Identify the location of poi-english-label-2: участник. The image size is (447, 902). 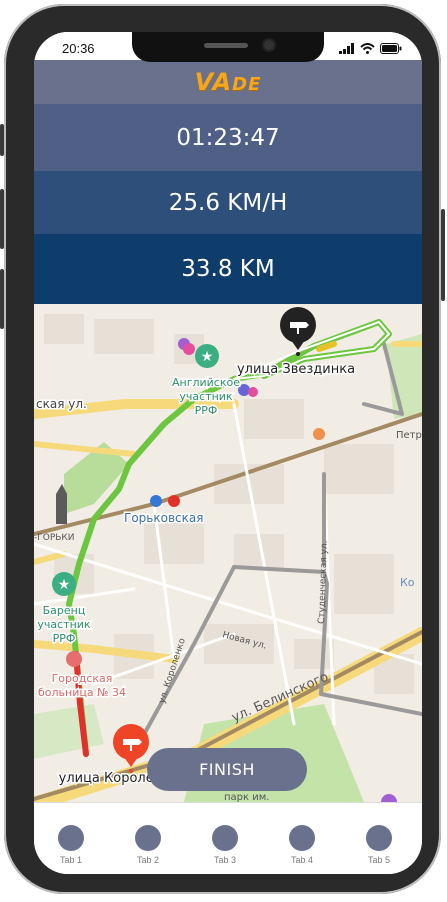
(206, 396).